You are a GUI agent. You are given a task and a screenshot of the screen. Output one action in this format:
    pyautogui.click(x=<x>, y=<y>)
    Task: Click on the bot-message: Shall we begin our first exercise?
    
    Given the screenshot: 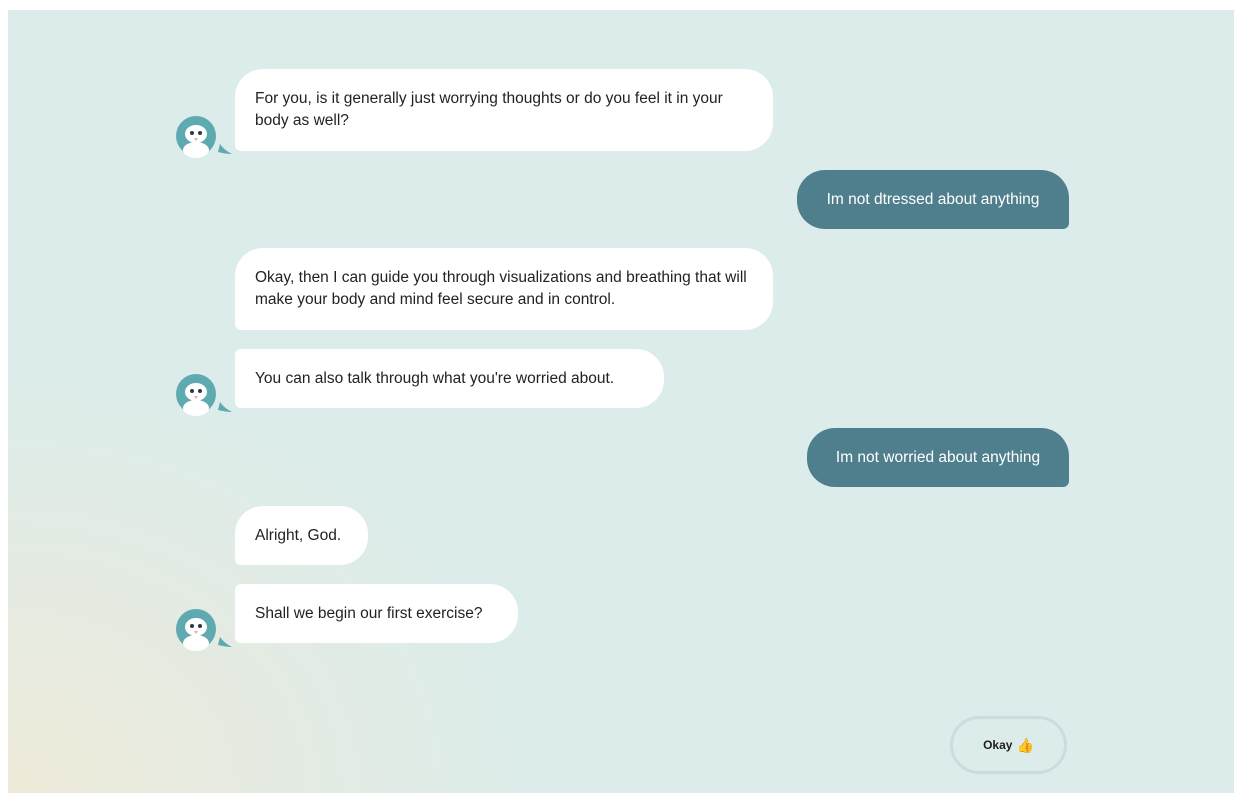 What is the action you would take?
    pyautogui.click(x=376, y=613)
    